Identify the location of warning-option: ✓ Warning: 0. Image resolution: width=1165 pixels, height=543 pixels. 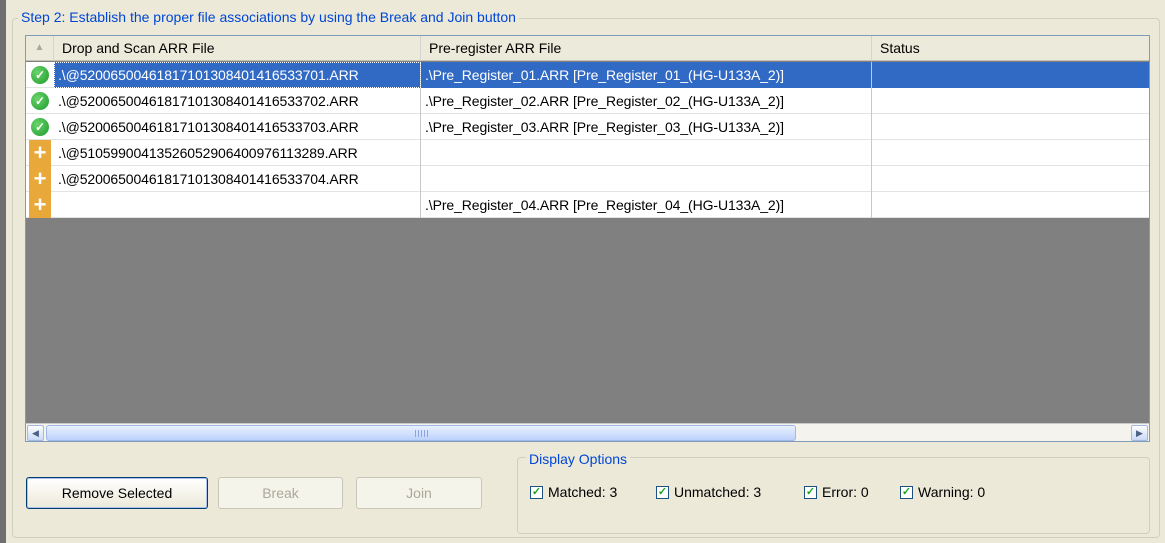
(942, 492).